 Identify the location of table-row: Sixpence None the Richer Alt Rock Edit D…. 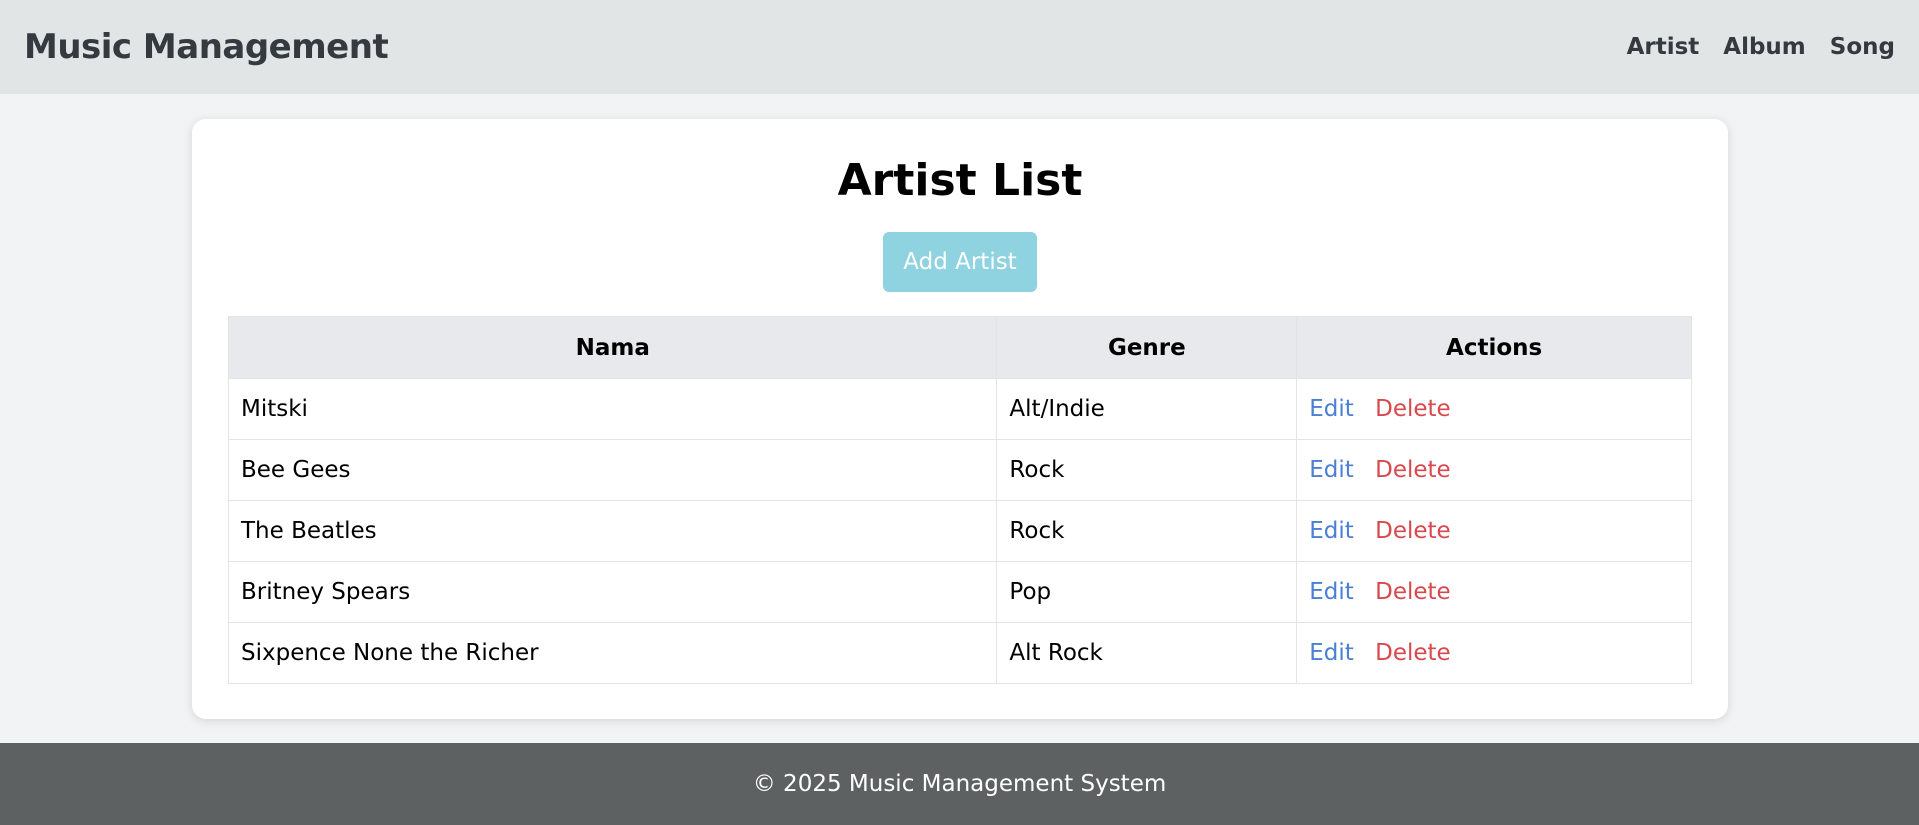
(959, 653).